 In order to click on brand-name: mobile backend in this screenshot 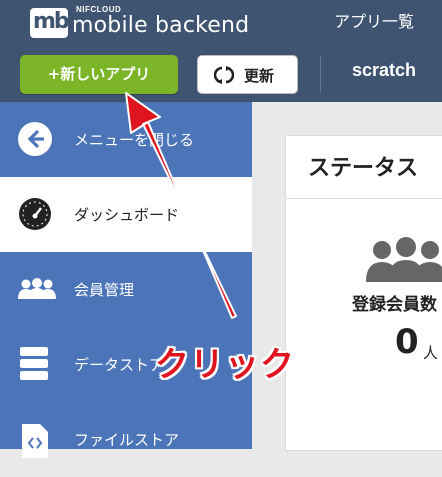, I will do `click(161, 25)`.